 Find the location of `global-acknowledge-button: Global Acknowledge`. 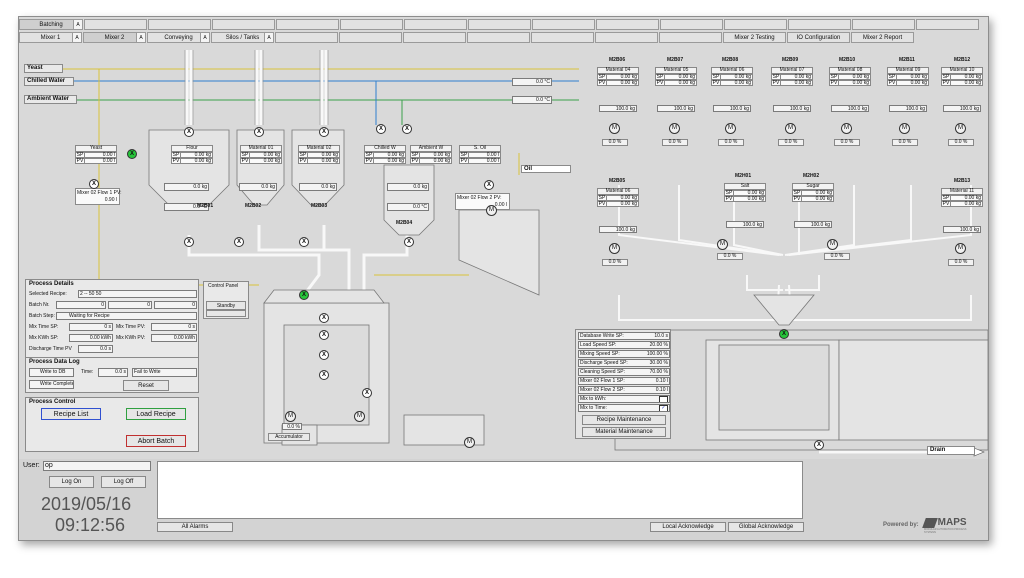

global-acknowledge-button: Global Acknowledge is located at coordinates (766, 527).